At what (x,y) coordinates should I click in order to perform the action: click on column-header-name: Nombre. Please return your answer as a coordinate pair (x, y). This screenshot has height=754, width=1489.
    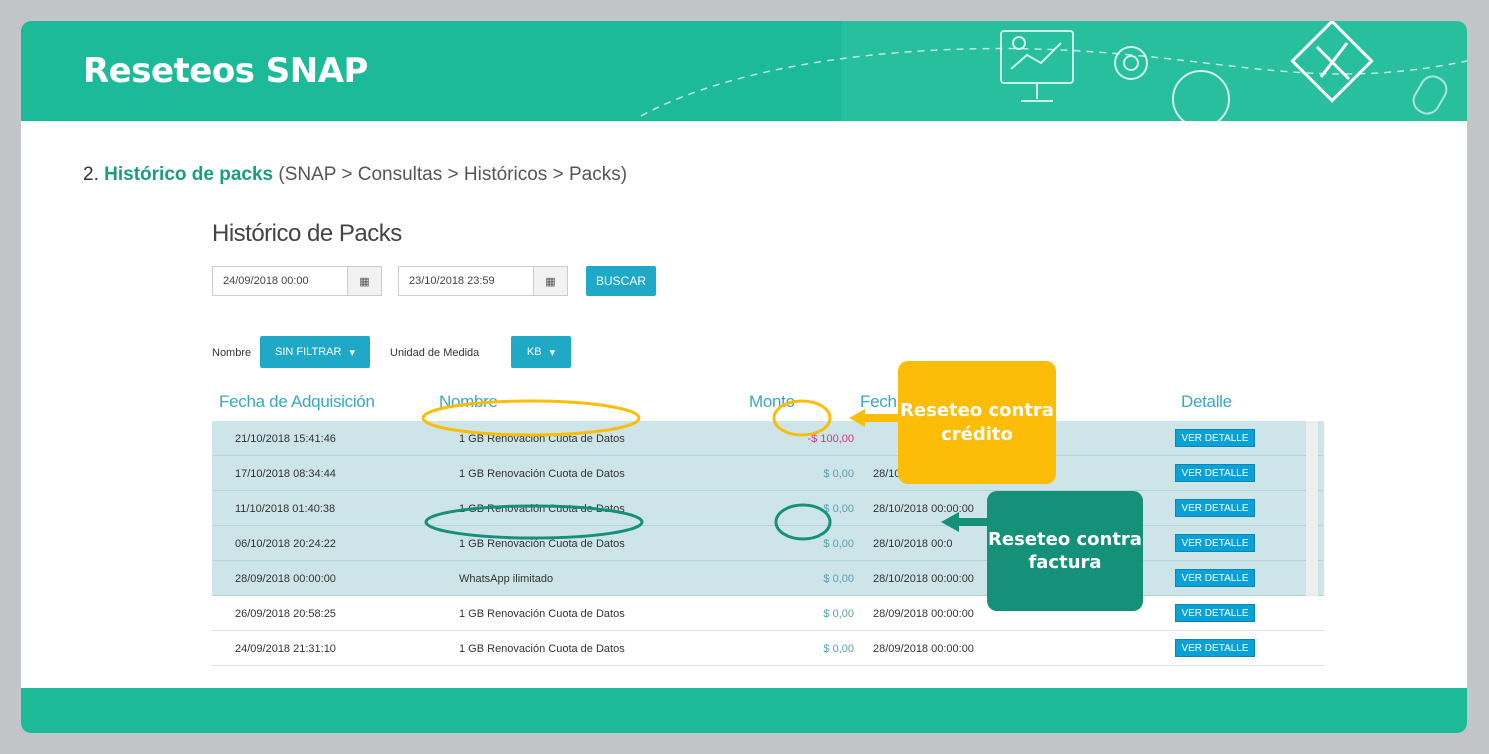
    Looking at the image, I should click on (468, 402).